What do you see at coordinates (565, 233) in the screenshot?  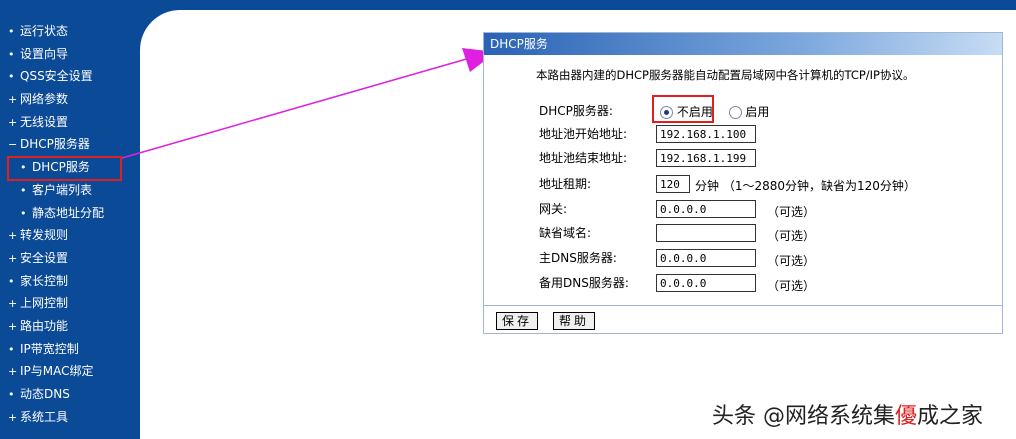 I see `domain-label: 缺省域名:` at bounding box center [565, 233].